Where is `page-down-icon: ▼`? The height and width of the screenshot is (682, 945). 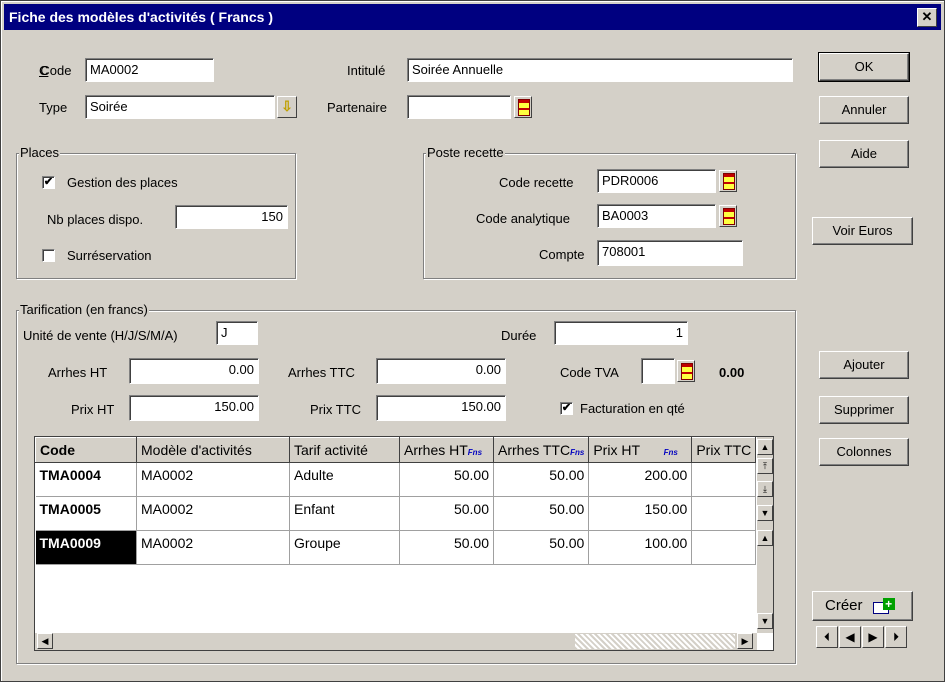
page-down-icon: ▼ is located at coordinates (765, 513).